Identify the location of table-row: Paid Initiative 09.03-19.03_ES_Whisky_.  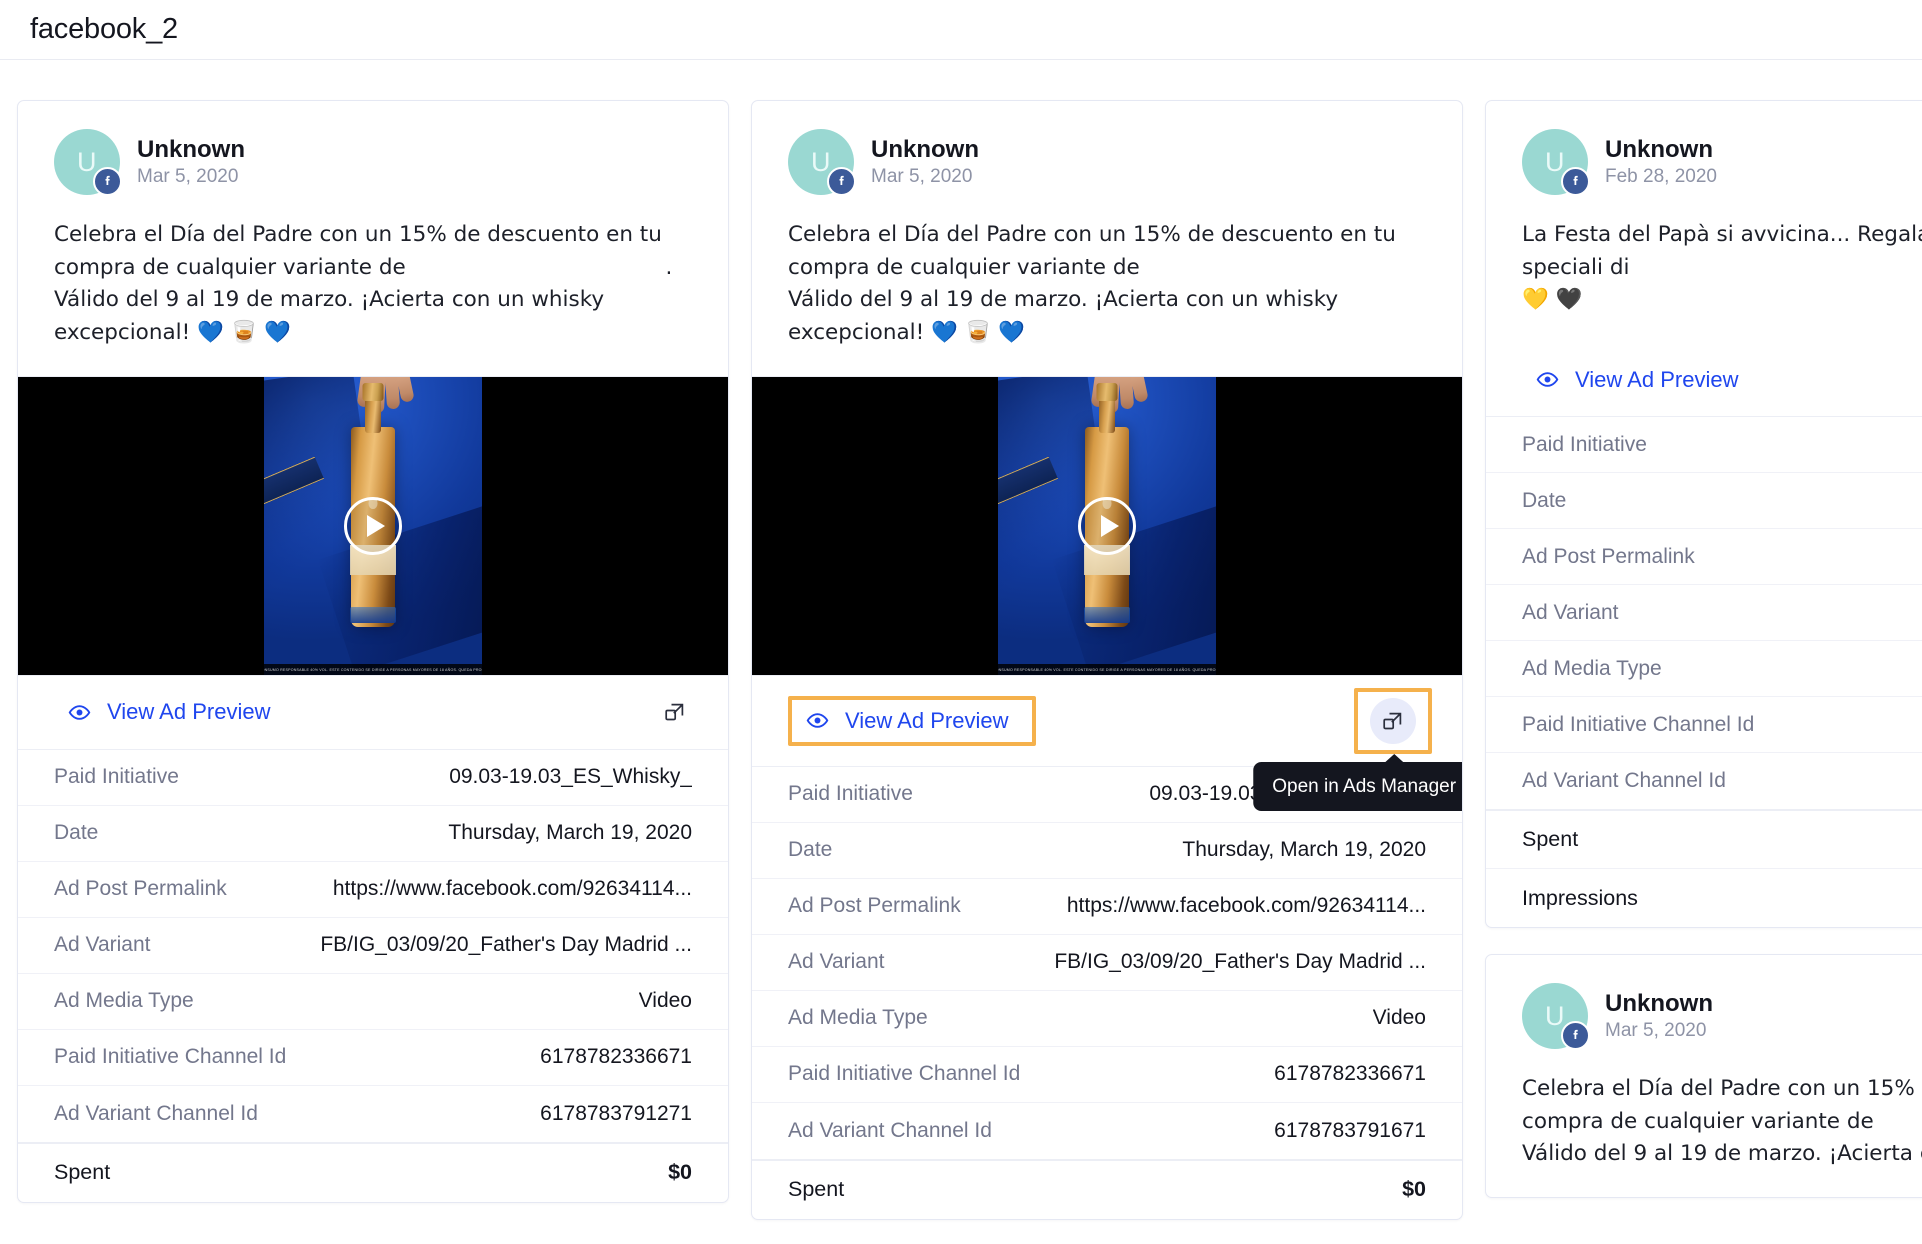
(373, 778).